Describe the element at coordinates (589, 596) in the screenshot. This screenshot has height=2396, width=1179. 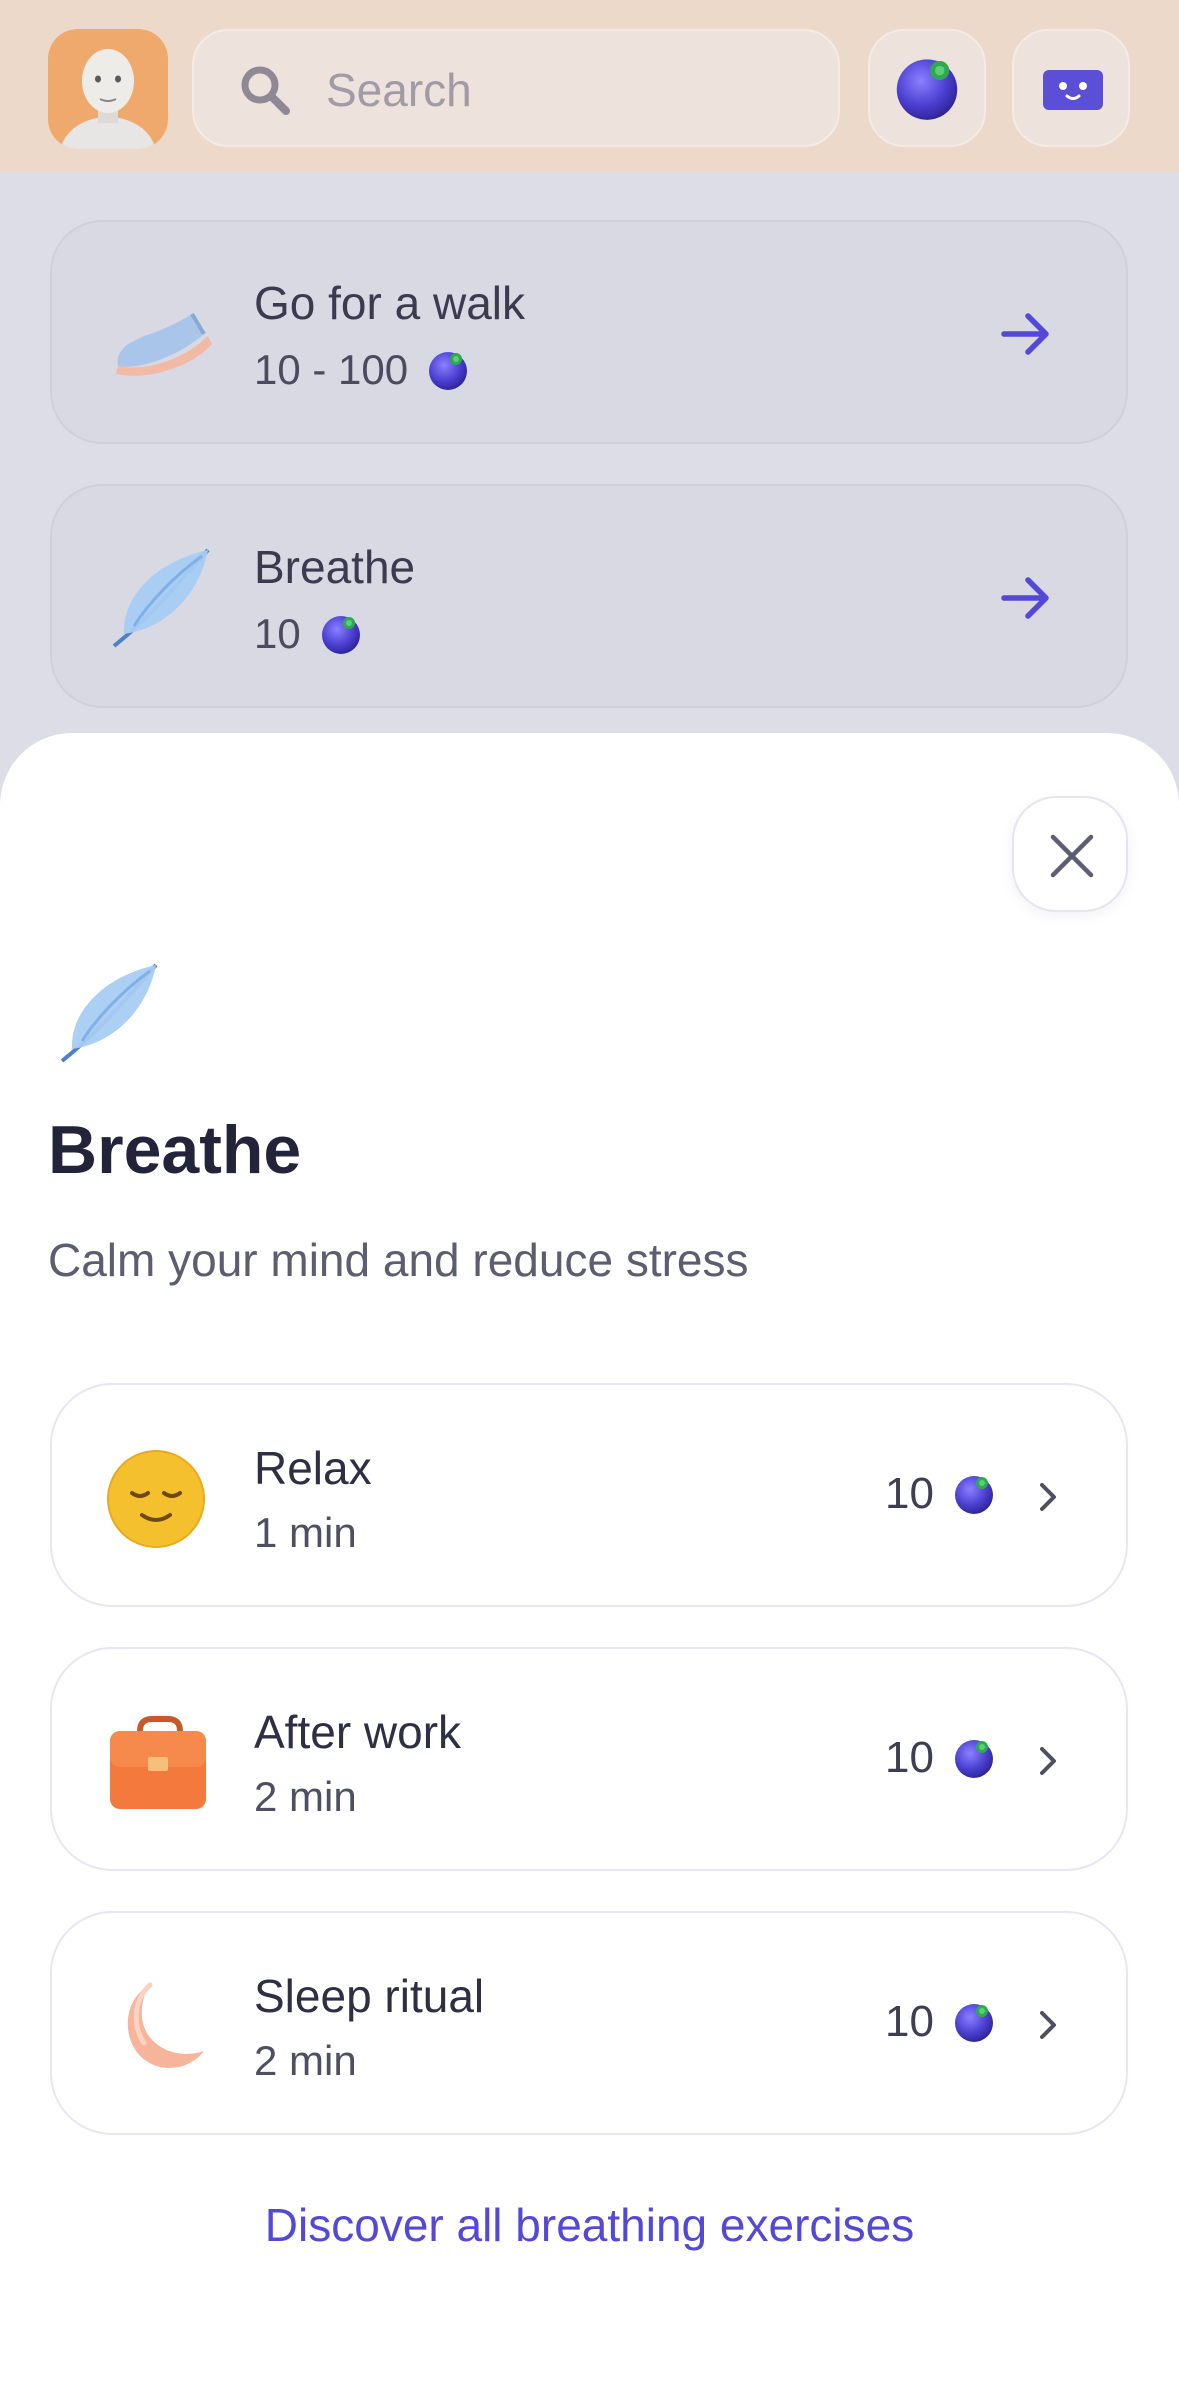
I see `breathe-card: Breathe 10` at that location.